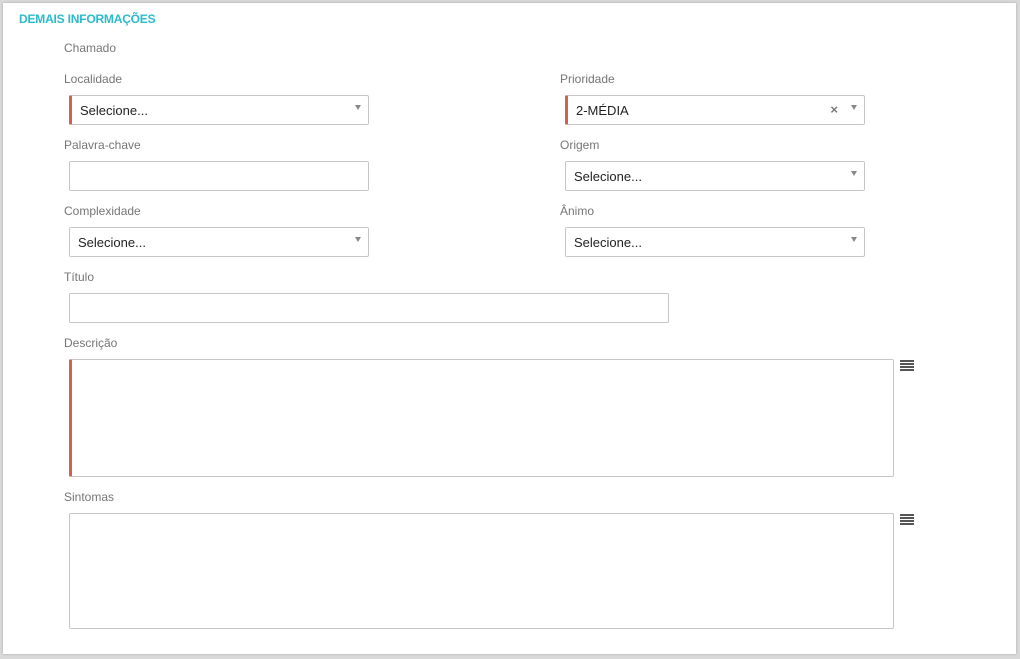  Describe the element at coordinates (834, 109) in the screenshot. I see `clear-icon: ×` at that location.